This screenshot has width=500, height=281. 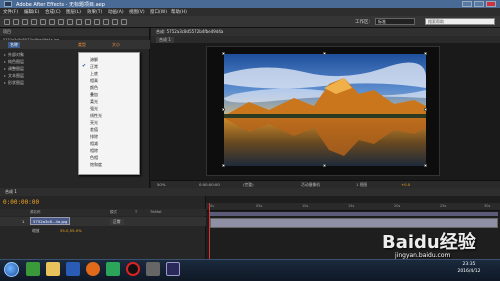 I want to click on text-tool-icon, so click(x=79, y=22).